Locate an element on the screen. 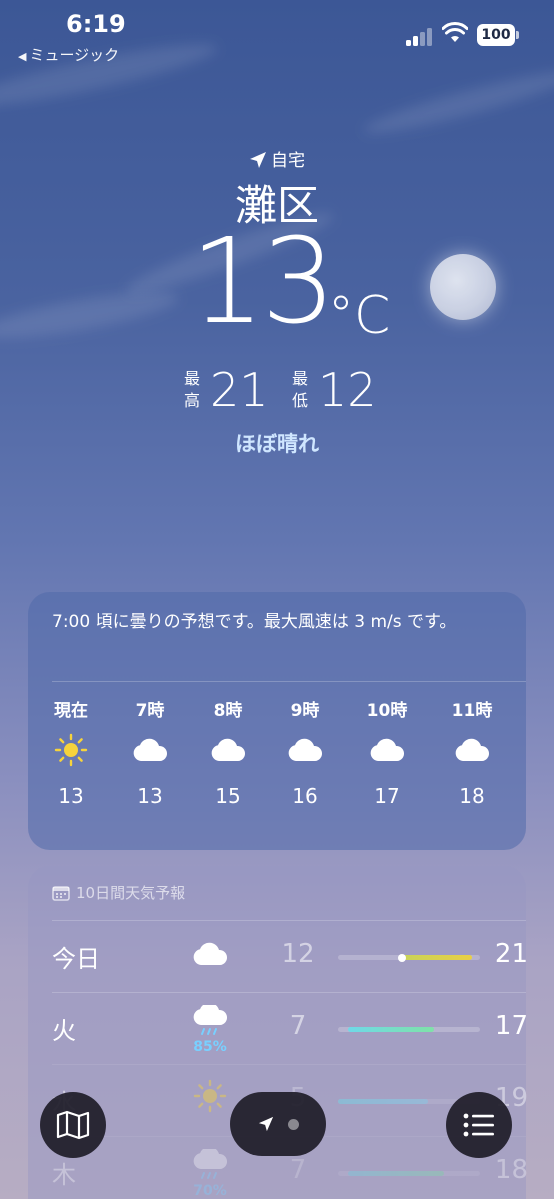 The height and width of the screenshot is (1199, 554). hourly-item: 8時 15 is located at coordinates (228, 752).